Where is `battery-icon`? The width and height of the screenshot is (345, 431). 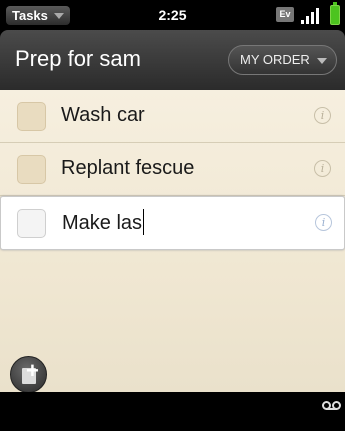
battery-icon is located at coordinates (335, 13).